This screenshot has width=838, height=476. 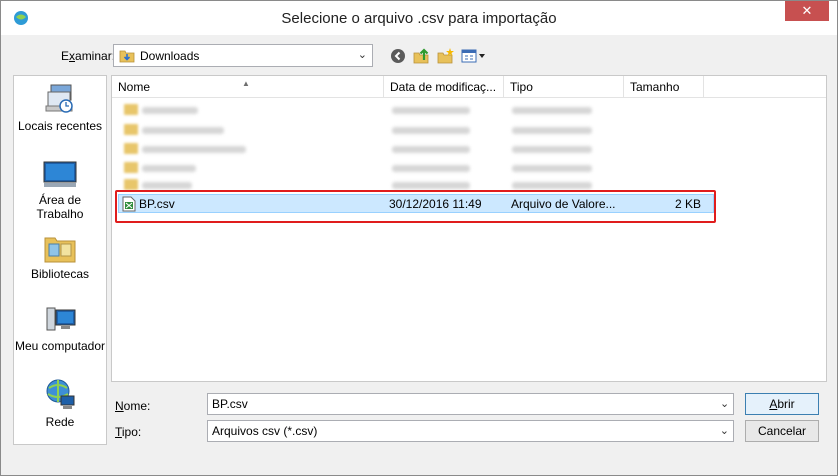 What do you see at coordinates (60, 346) in the screenshot?
I see `place-label: Meu computador` at bounding box center [60, 346].